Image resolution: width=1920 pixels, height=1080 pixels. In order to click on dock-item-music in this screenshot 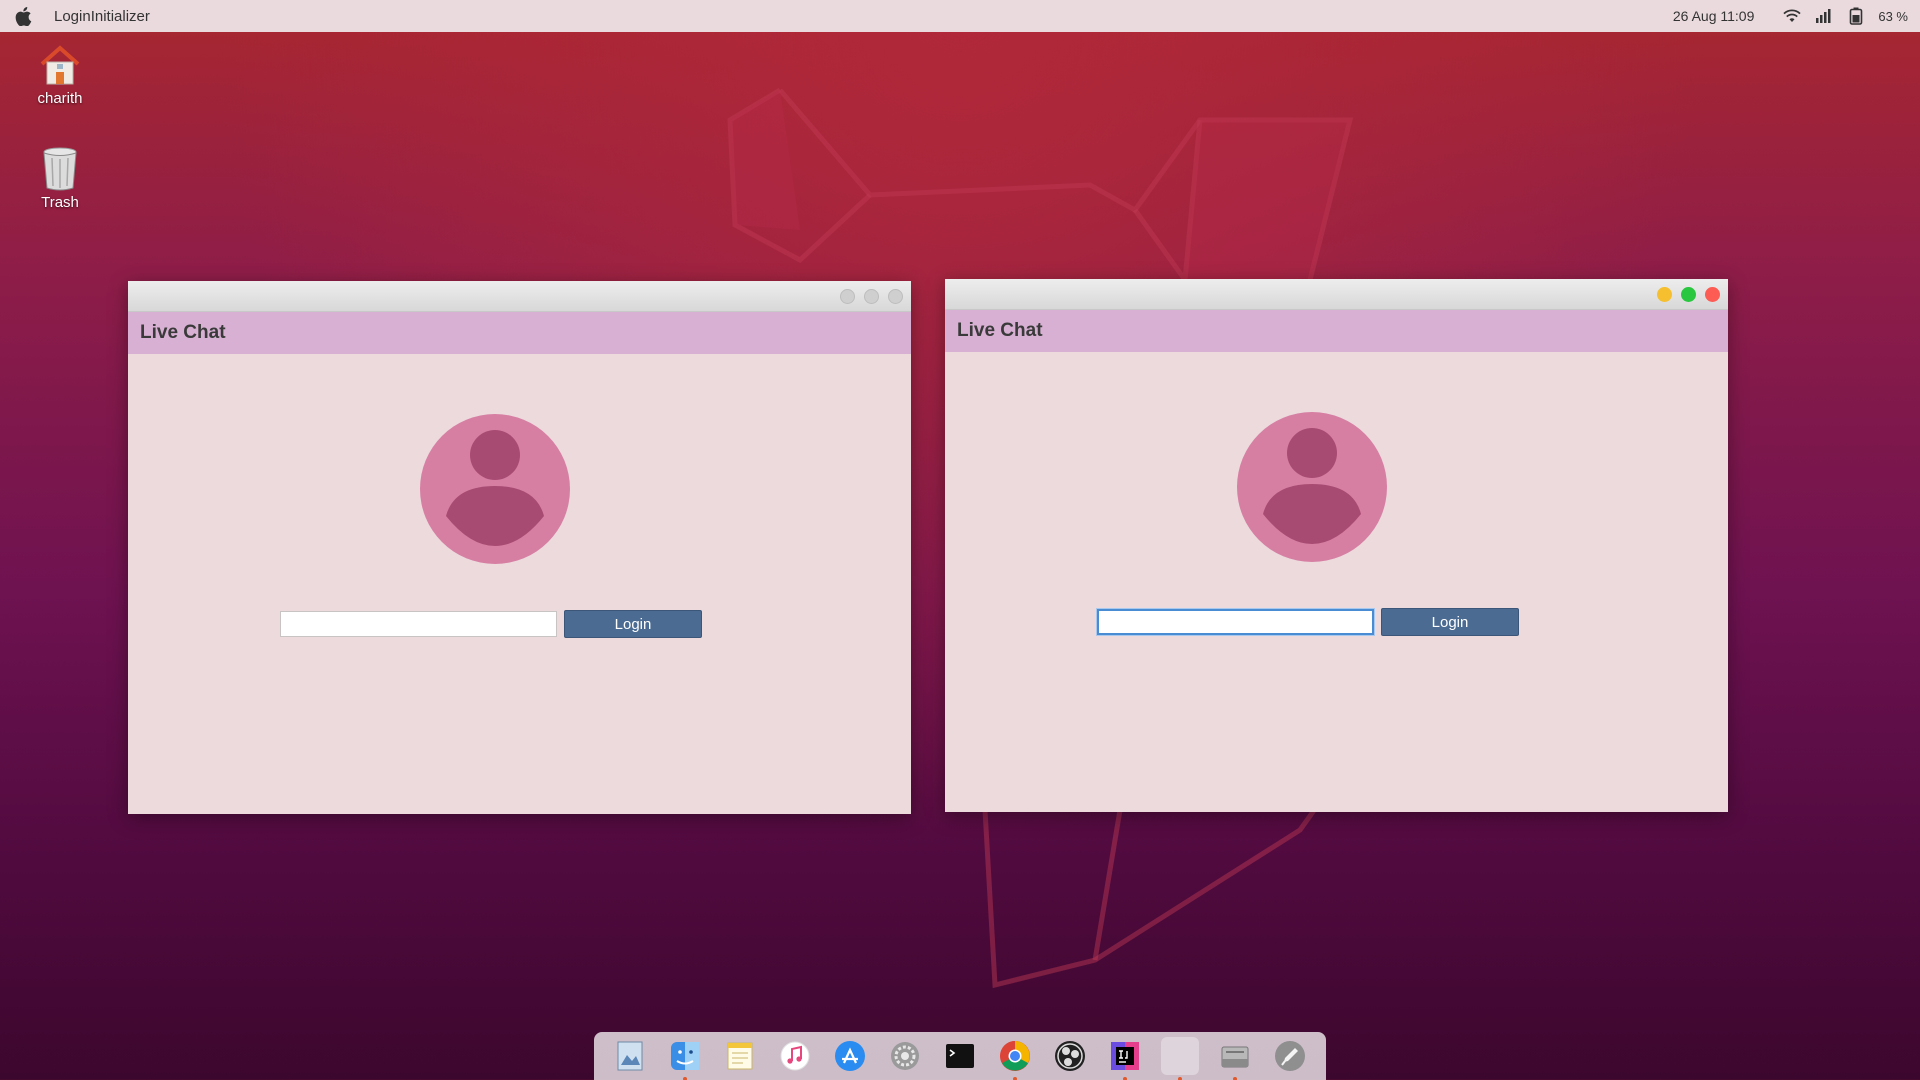, I will do `click(795, 1056)`.